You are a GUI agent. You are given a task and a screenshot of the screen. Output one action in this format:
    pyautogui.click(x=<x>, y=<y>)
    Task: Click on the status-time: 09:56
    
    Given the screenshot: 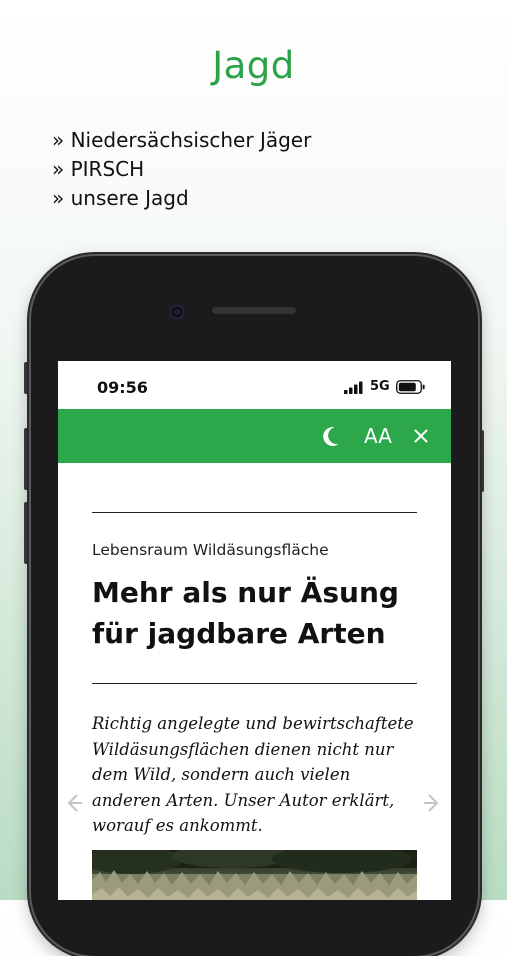 What is the action you would take?
    pyautogui.click(x=122, y=387)
    